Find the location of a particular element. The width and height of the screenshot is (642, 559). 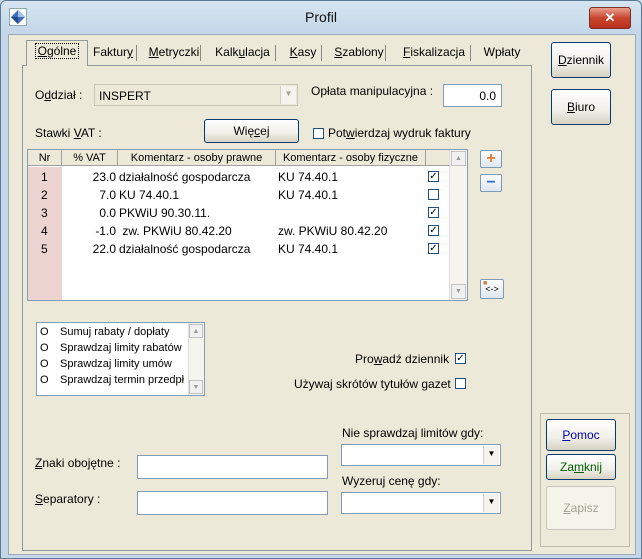

separatory-label: Separatory : is located at coordinates (68, 499).